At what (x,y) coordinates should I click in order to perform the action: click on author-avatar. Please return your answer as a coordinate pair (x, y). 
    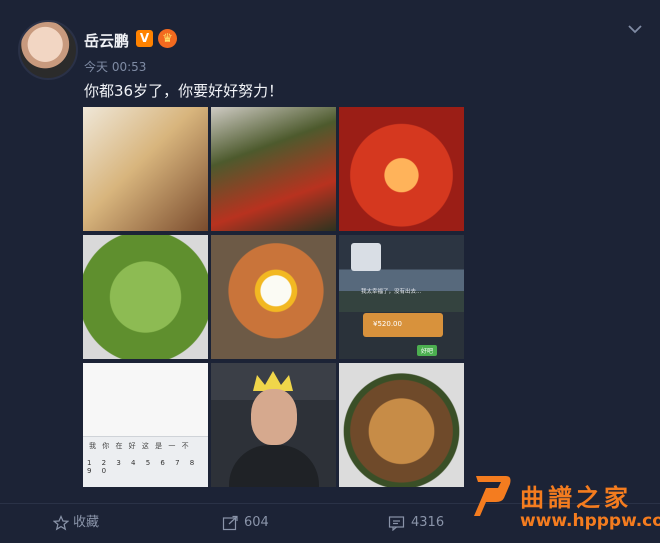
    Looking at the image, I should click on (48, 50).